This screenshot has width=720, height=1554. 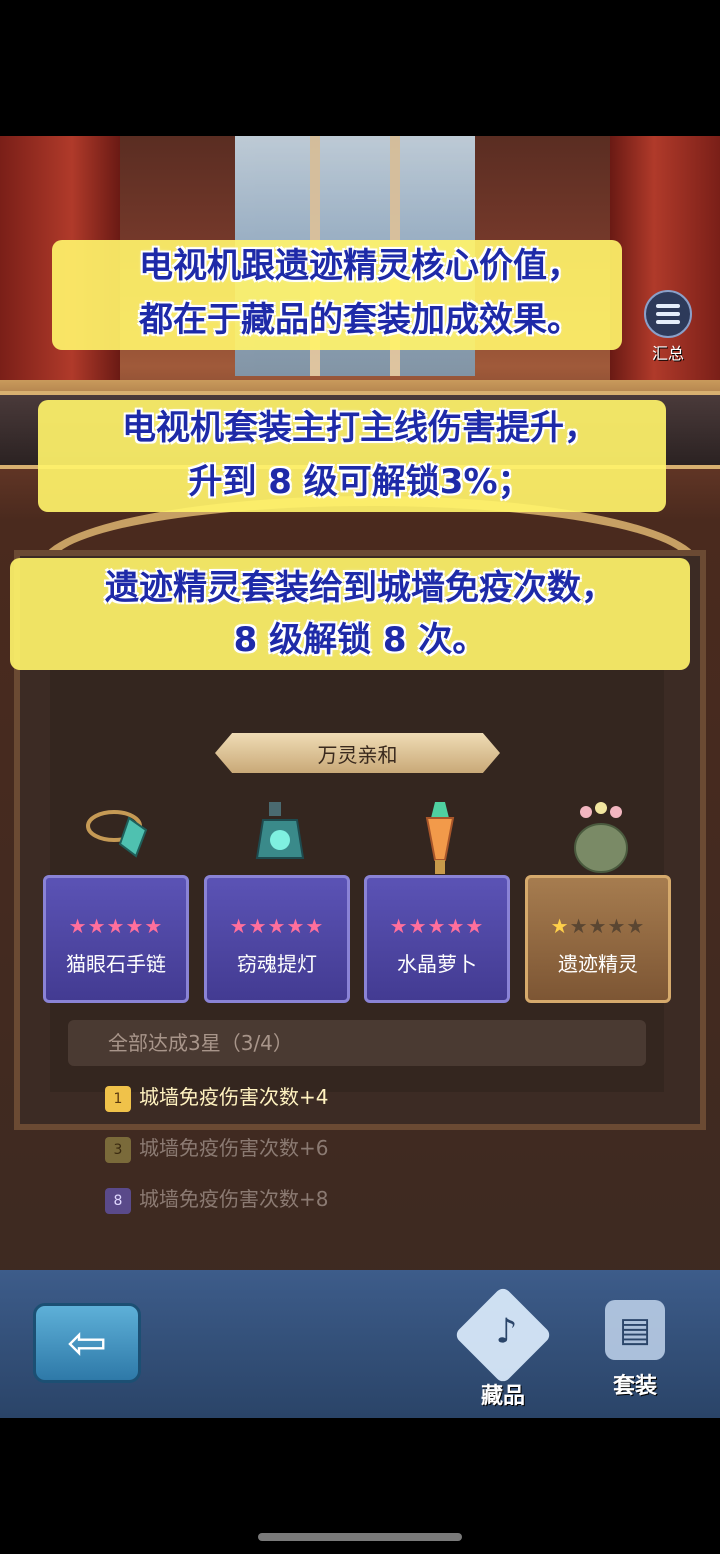 What do you see at coordinates (437, 964) in the screenshot?
I see `item-name: 水晶萝卜` at bounding box center [437, 964].